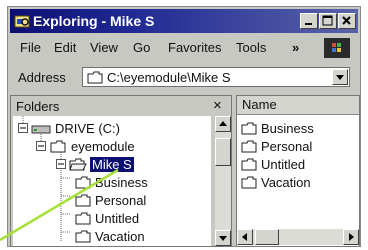 This screenshot has width=368, height=250. What do you see at coordinates (59, 205) in the screenshot?
I see `callout-pointer-line` at bounding box center [59, 205].